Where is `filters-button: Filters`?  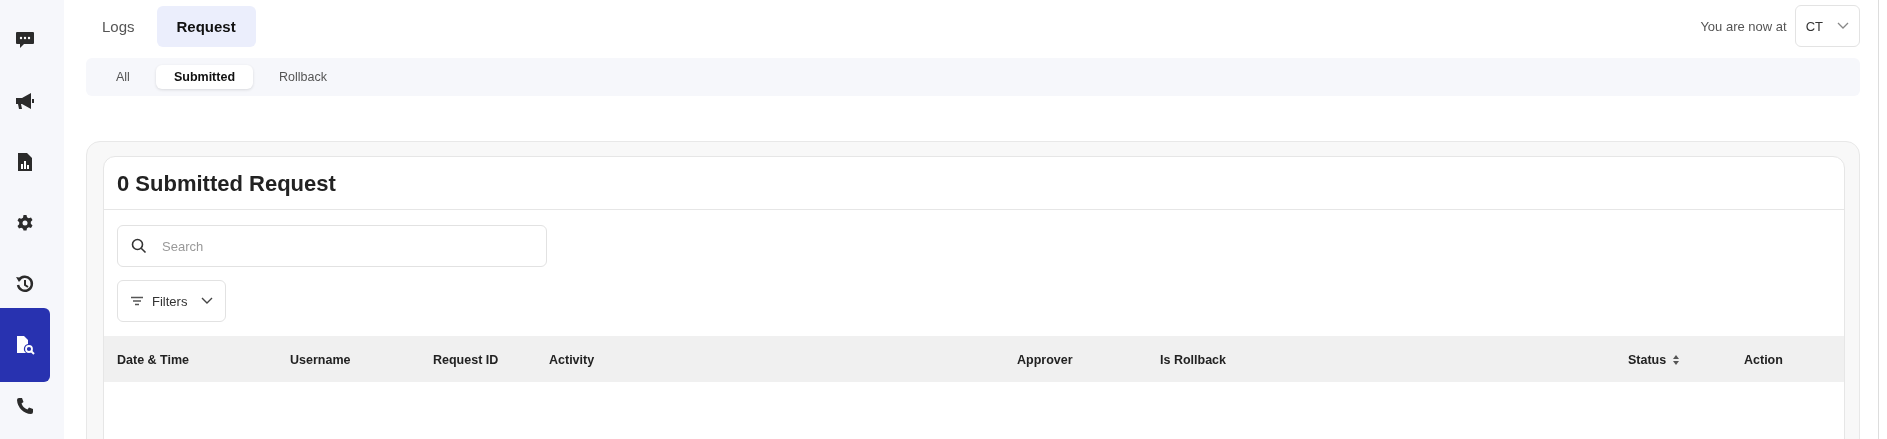
filters-button: Filters is located at coordinates (172, 301).